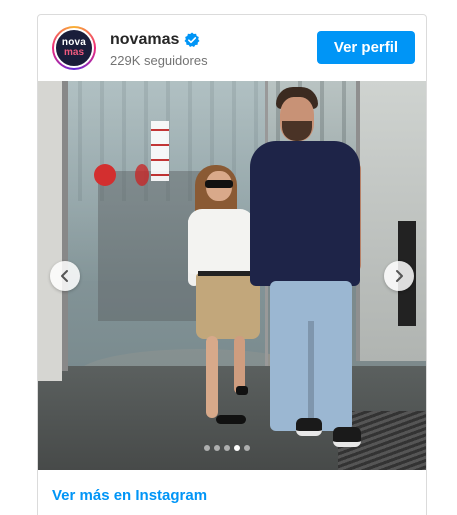 The image size is (457, 515). What do you see at coordinates (311, 376) in the screenshot?
I see `man-jeans-gap` at bounding box center [311, 376].